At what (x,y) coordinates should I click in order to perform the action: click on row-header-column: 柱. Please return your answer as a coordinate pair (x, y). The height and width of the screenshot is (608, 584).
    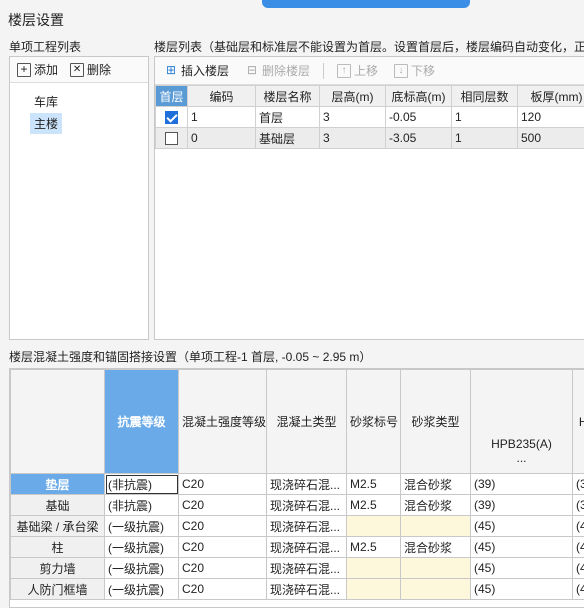
    Looking at the image, I should click on (58, 547).